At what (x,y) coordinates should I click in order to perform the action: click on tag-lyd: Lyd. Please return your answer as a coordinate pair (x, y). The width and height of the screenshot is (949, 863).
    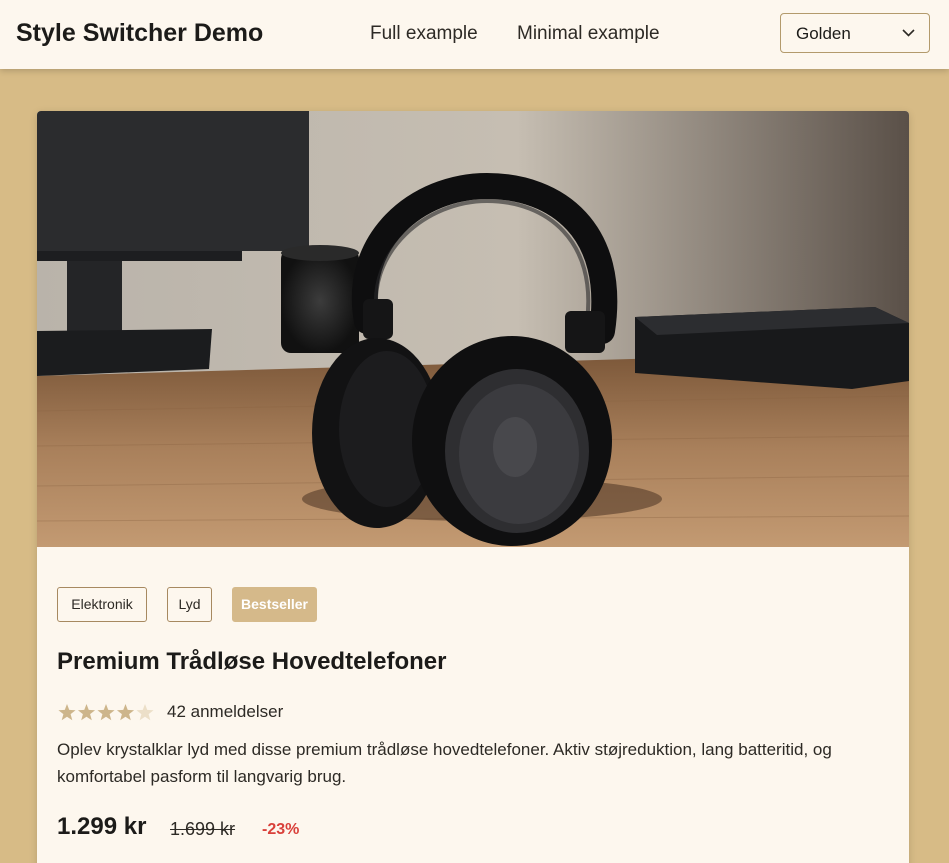
    Looking at the image, I should click on (189, 604).